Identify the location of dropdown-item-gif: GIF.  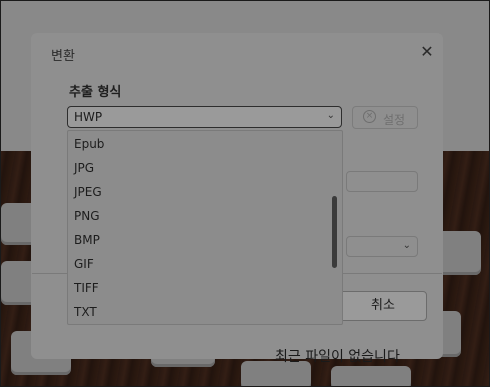
(84, 264).